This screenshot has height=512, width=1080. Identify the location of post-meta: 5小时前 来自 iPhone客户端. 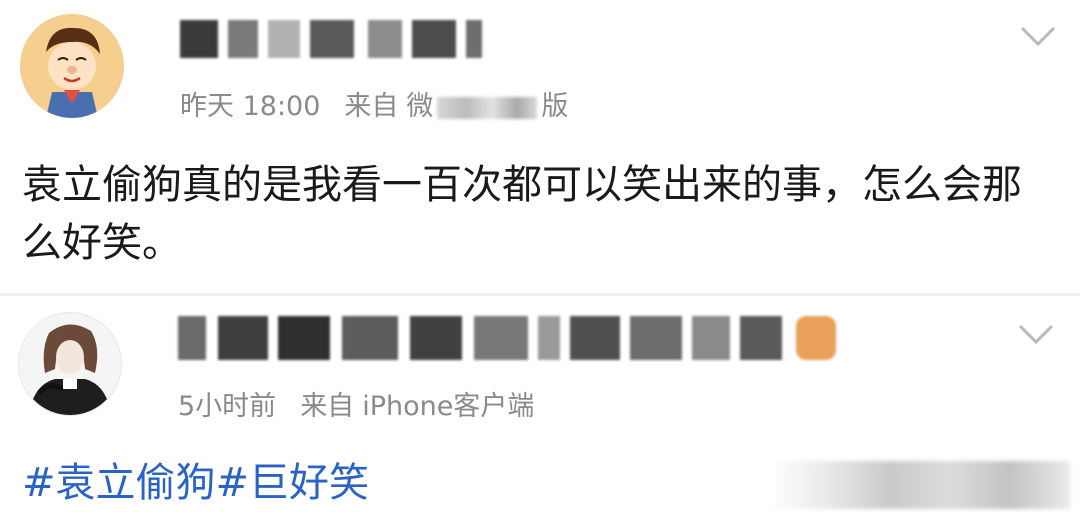
(356, 403).